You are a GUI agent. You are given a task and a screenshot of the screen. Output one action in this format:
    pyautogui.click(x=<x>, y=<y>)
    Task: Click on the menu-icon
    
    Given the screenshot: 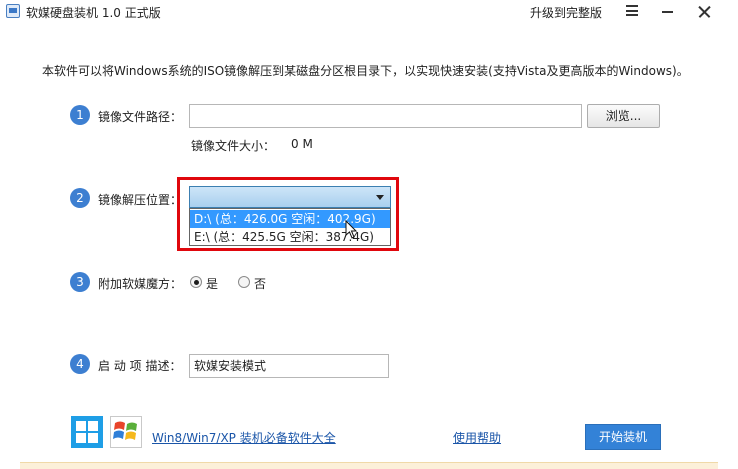 What is the action you would take?
    pyautogui.click(x=632, y=10)
    